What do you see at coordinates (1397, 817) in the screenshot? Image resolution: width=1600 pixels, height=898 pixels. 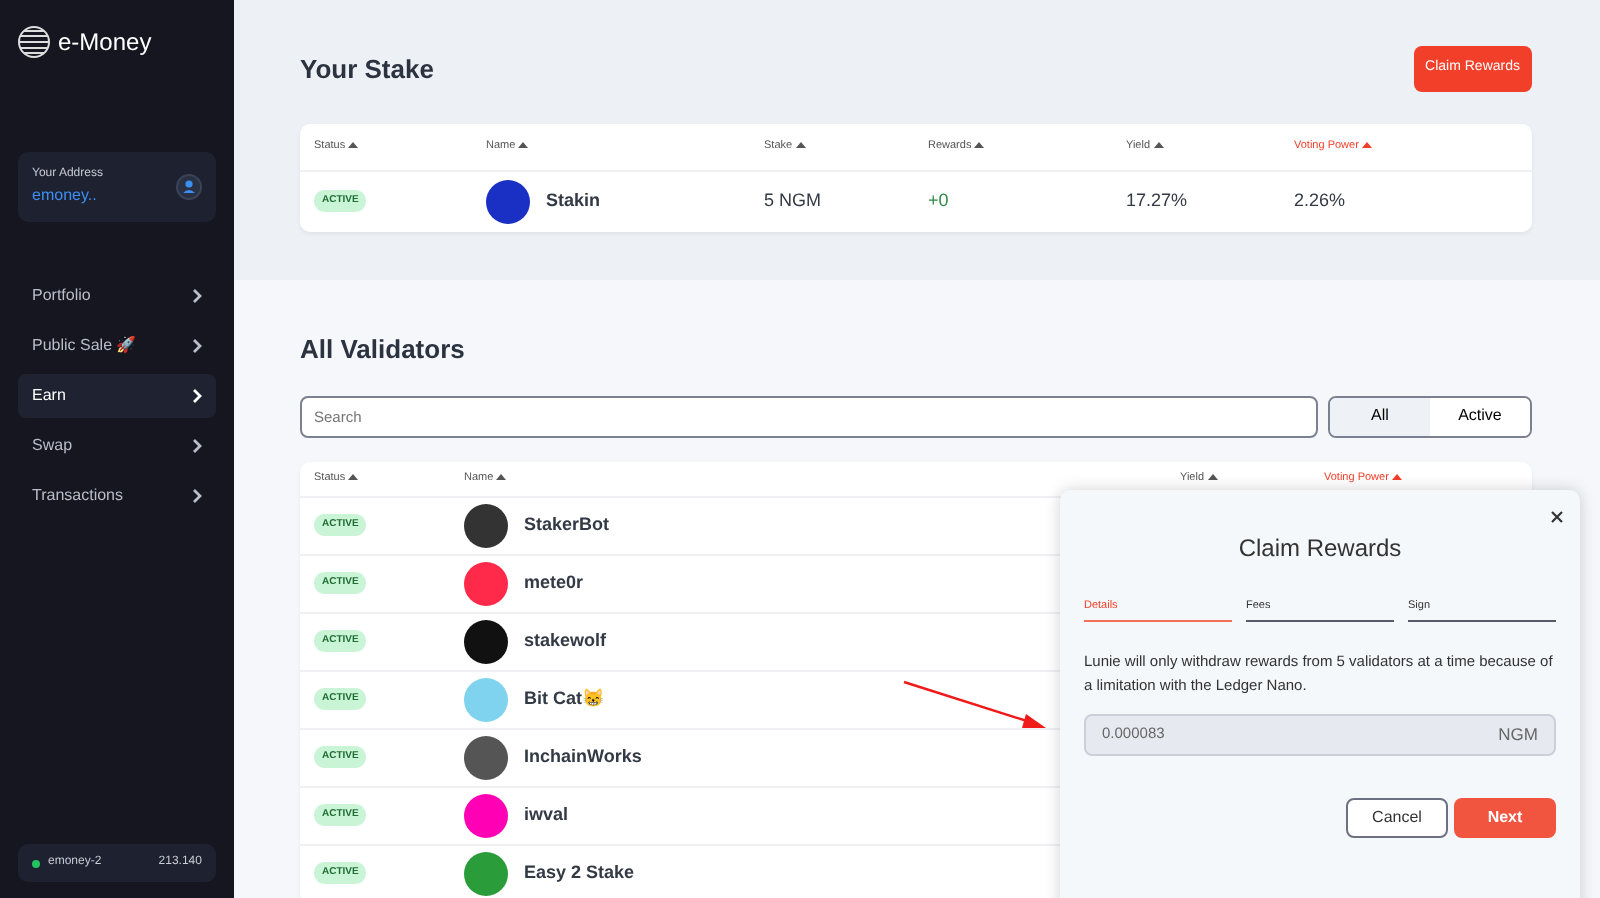 I see `cancel-button: Cancel` at bounding box center [1397, 817].